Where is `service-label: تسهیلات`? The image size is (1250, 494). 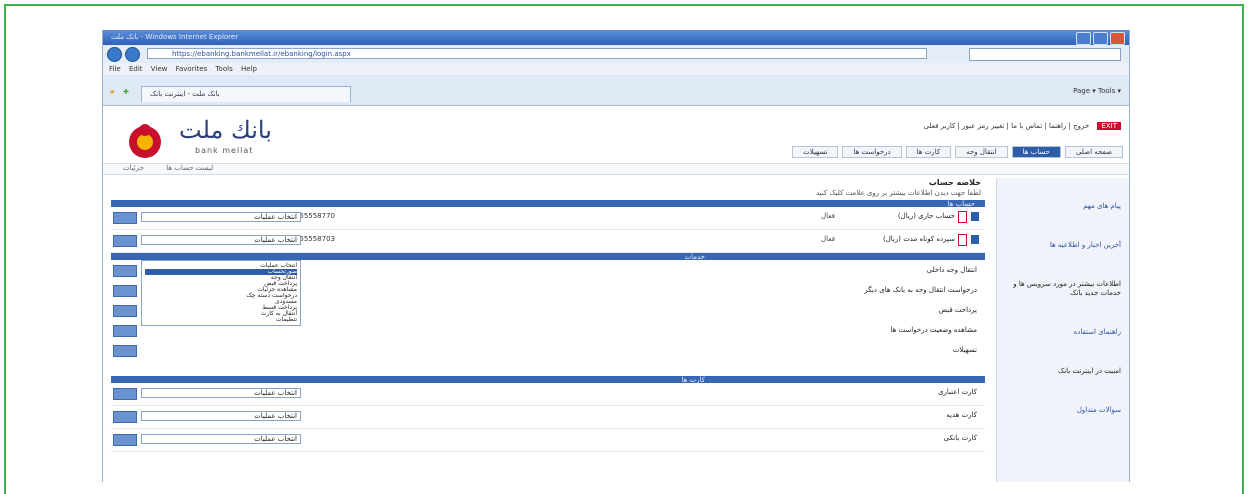 service-label: تسهیلات is located at coordinates (965, 350).